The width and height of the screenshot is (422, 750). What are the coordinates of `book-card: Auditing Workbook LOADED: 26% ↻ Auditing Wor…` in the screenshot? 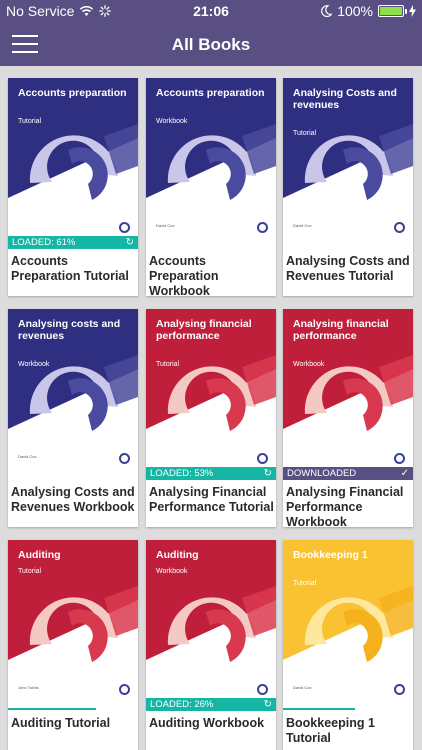 It's located at (211, 645).